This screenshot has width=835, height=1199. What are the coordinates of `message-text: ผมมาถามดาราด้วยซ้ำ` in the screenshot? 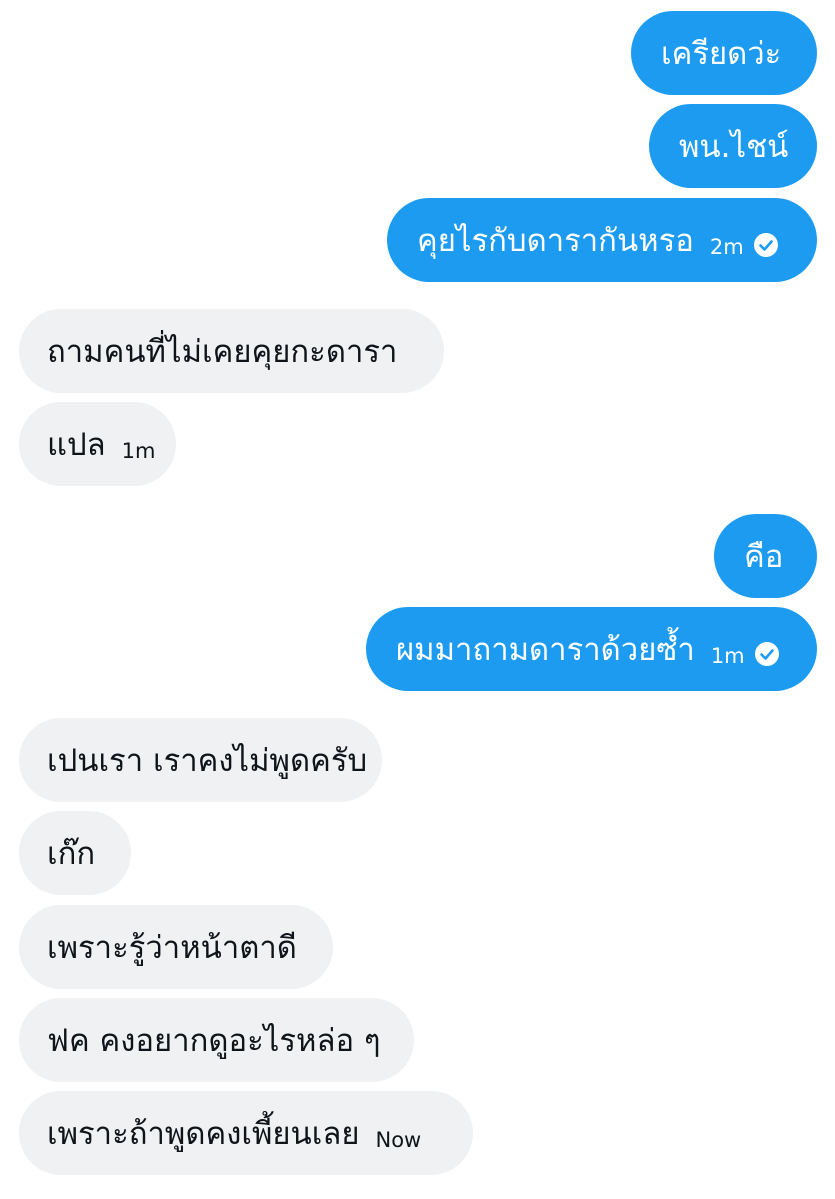 It's located at (545, 650).